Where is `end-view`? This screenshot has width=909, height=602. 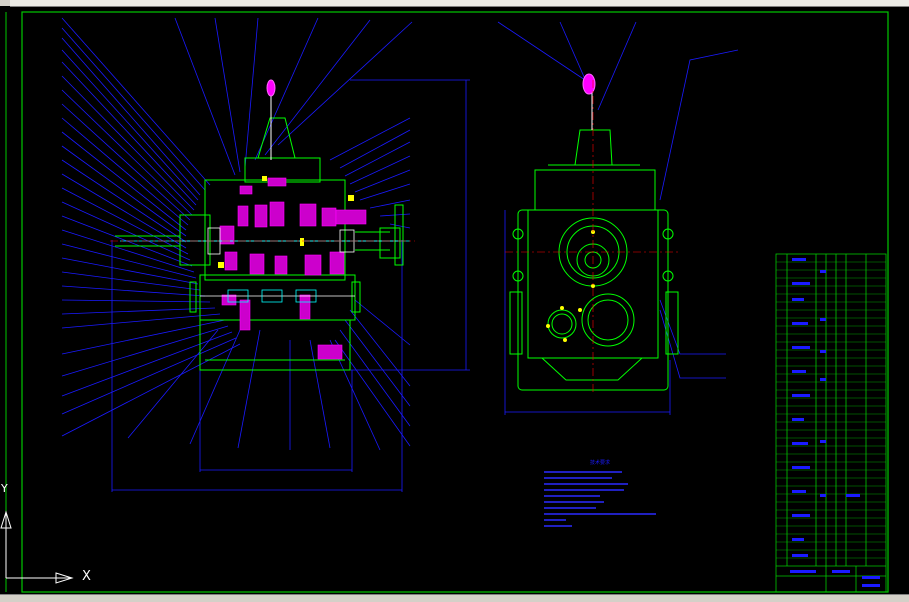 end-view is located at coordinates (592, 232).